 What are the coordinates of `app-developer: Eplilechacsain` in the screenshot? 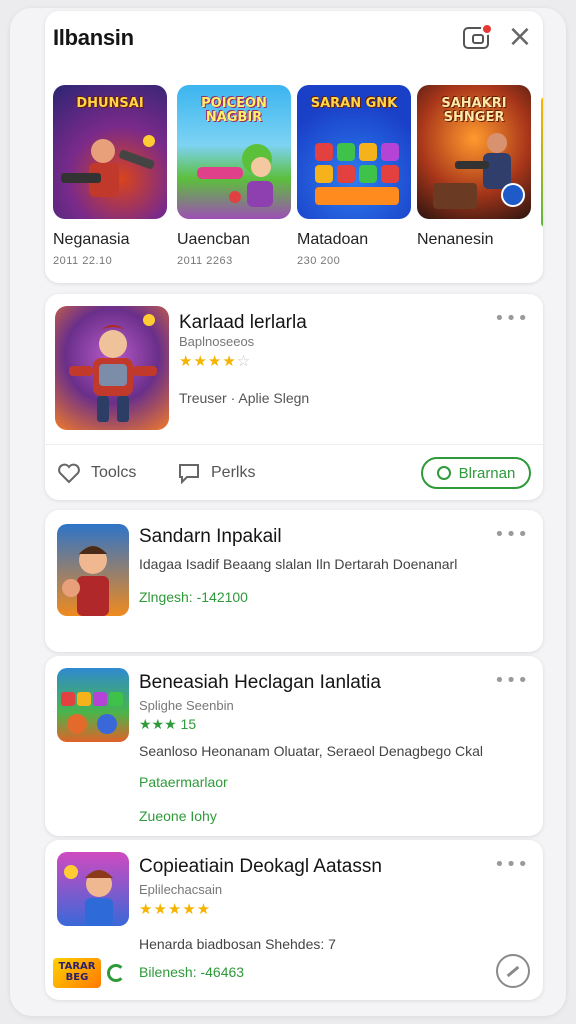 It's located at (181, 889).